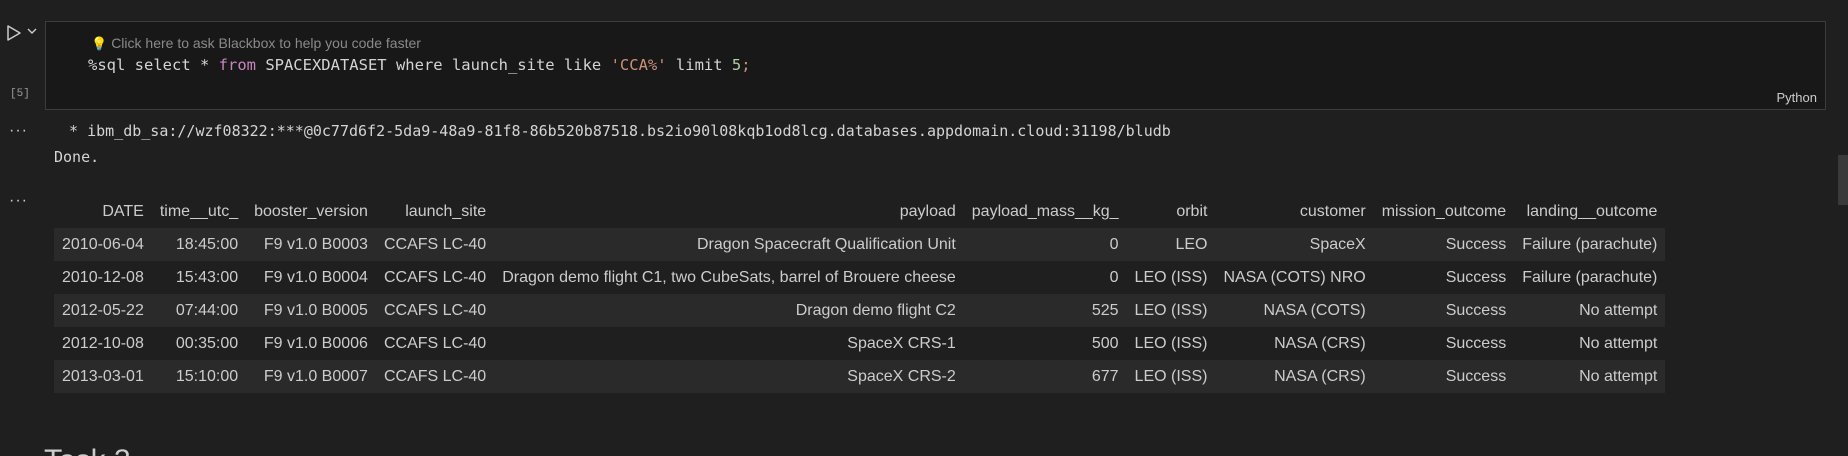  Describe the element at coordinates (103, 277) in the screenshot. I see `table-cell: 2010-12-08` at that location.